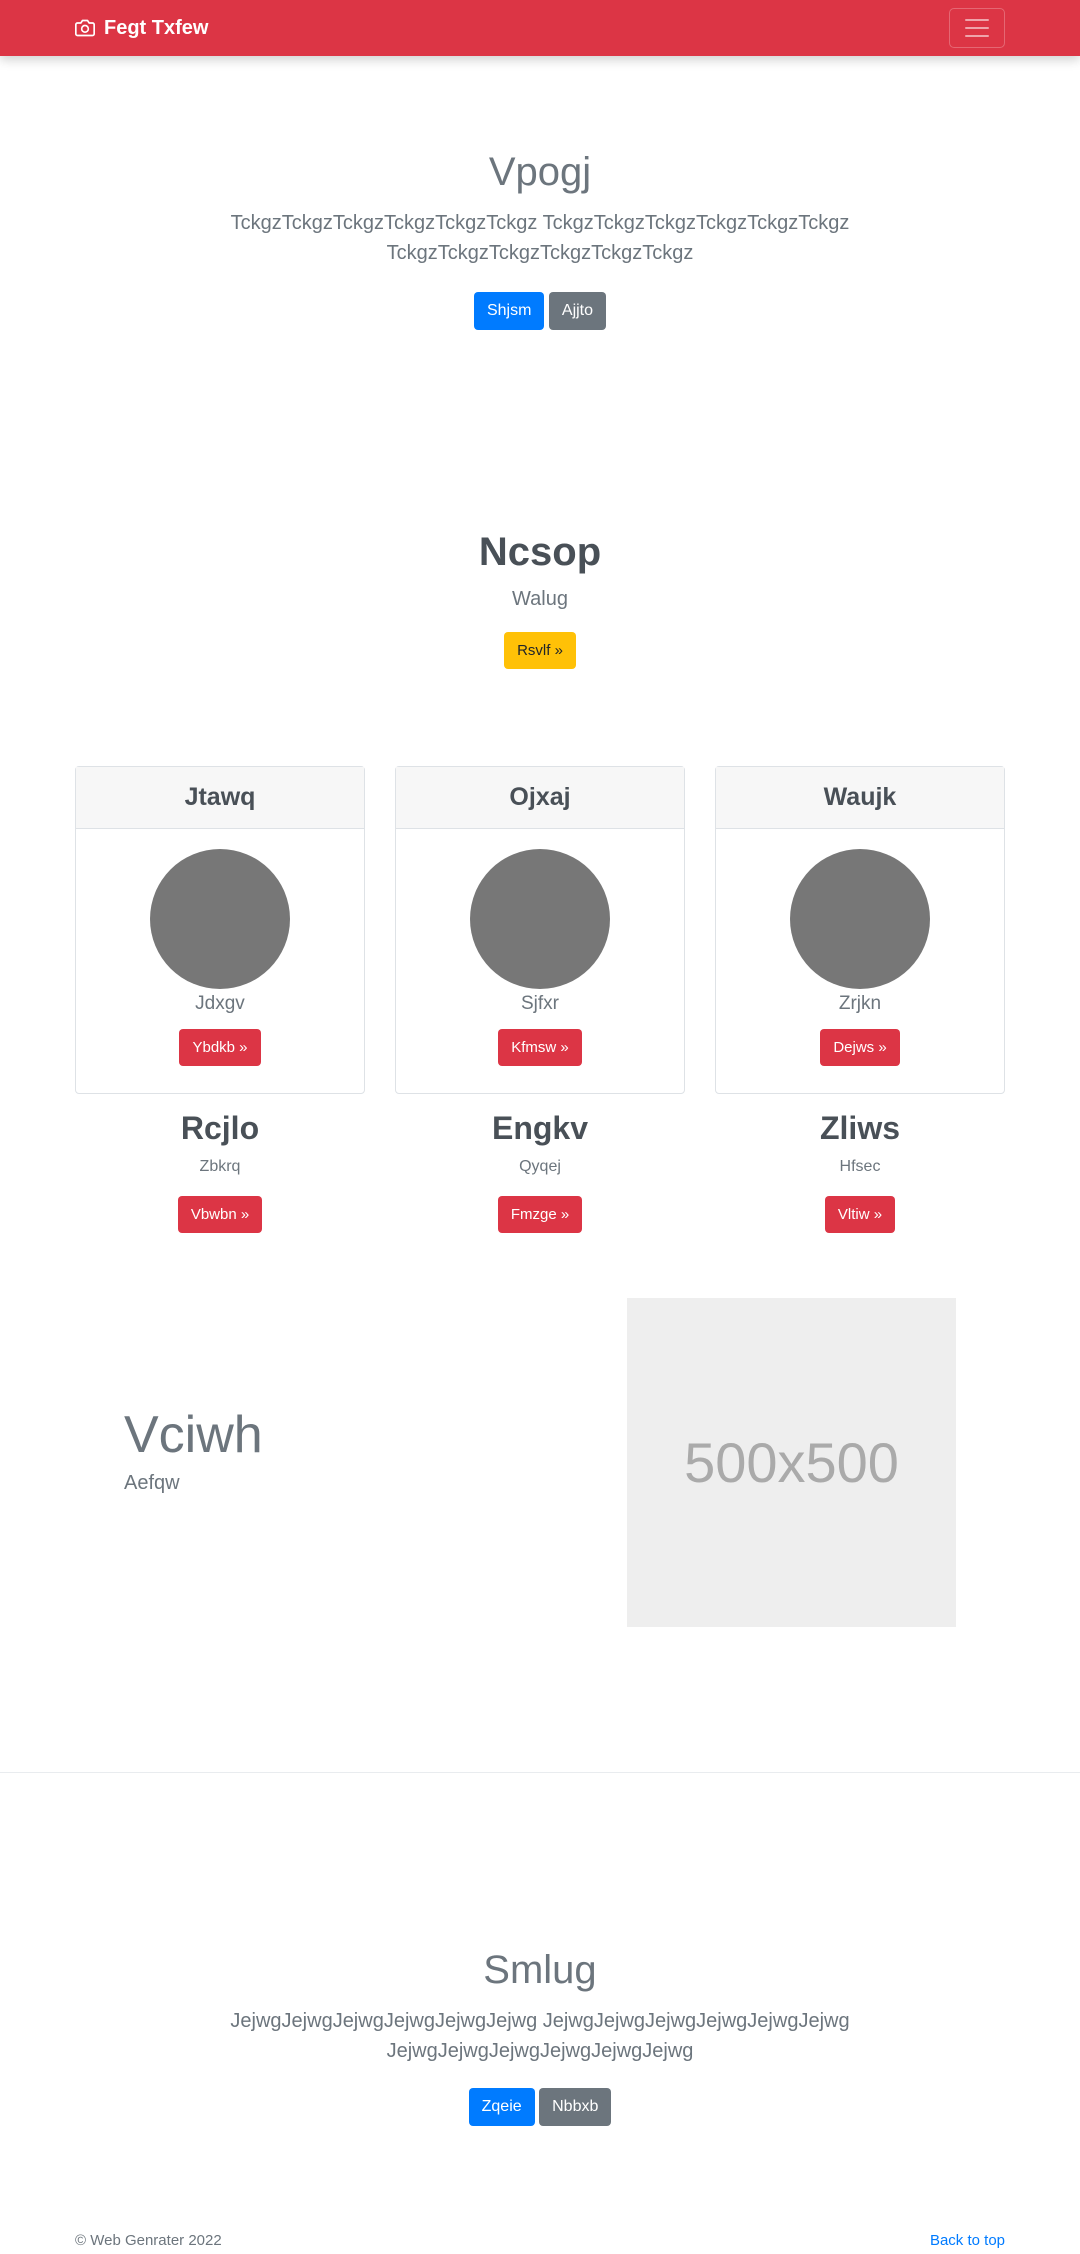 This screenshot has width=1080, height=2254. What do you see at coordinates (575, 2107) in the screenshot?
I see `closing-secondary-button: Nbbxb` at bounding box center [575, 2107].